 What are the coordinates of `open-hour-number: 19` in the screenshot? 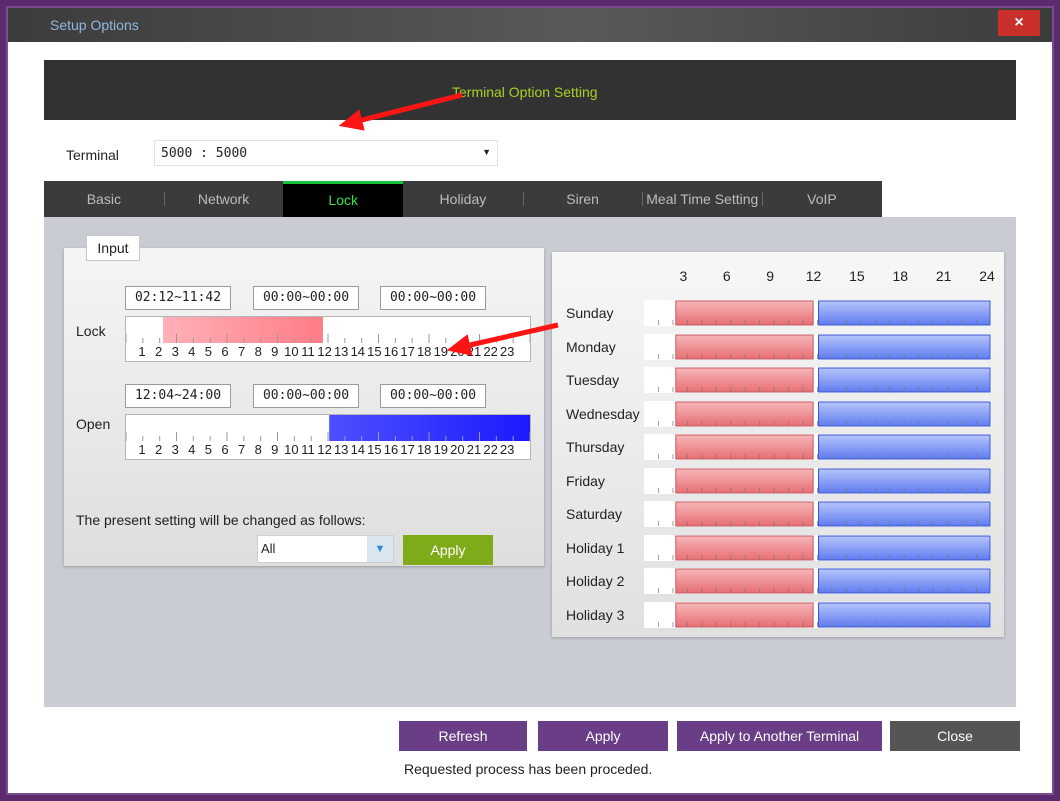 It's located at (441, 449).